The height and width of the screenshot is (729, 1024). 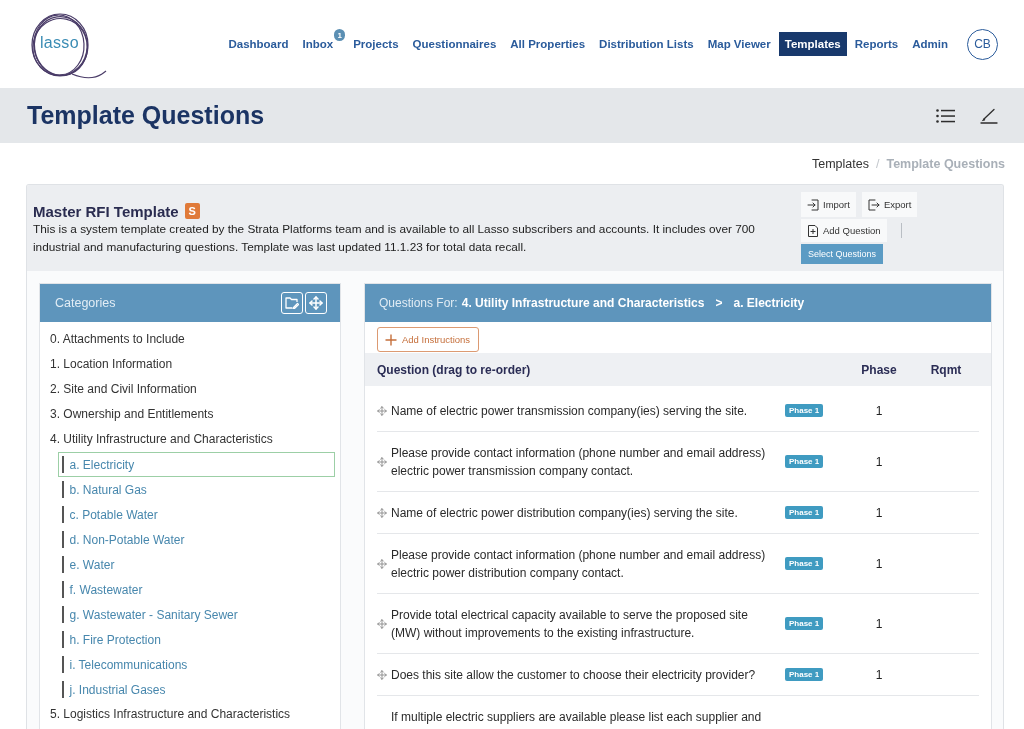 I want to click on subcategory-item: j. Industrial Gases, so click(x=196, y=689).